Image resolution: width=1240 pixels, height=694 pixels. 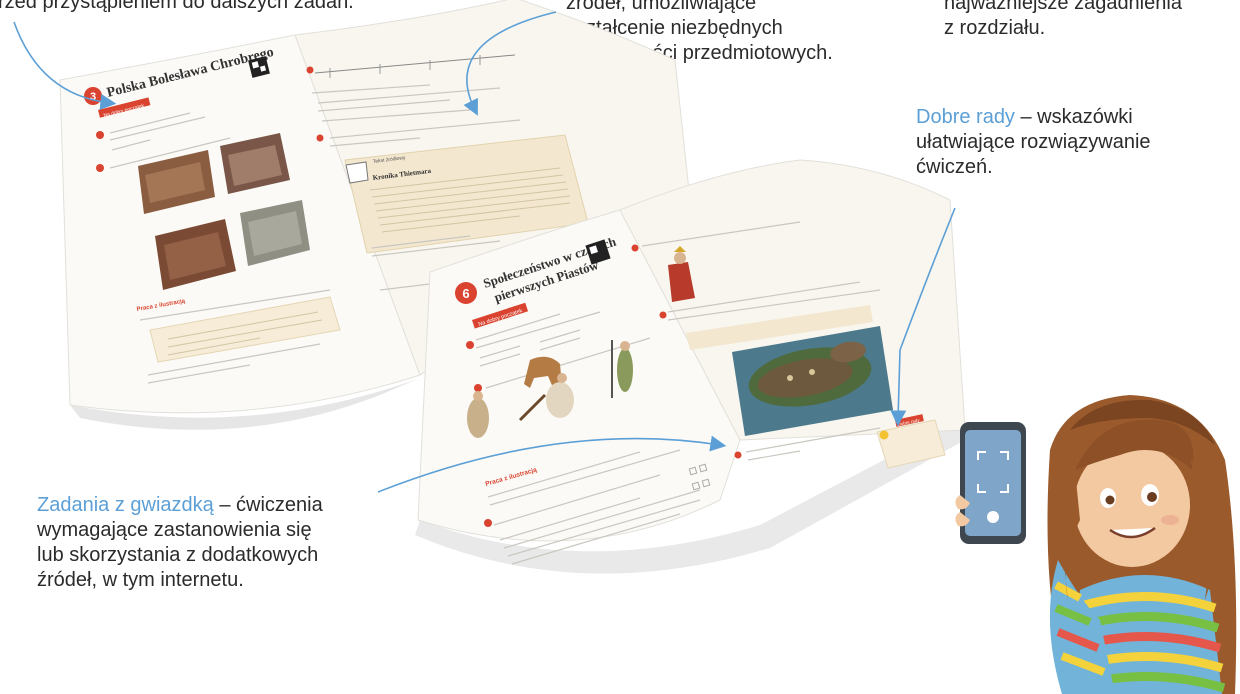 I want to click on phone, so click(x=993, y=483).